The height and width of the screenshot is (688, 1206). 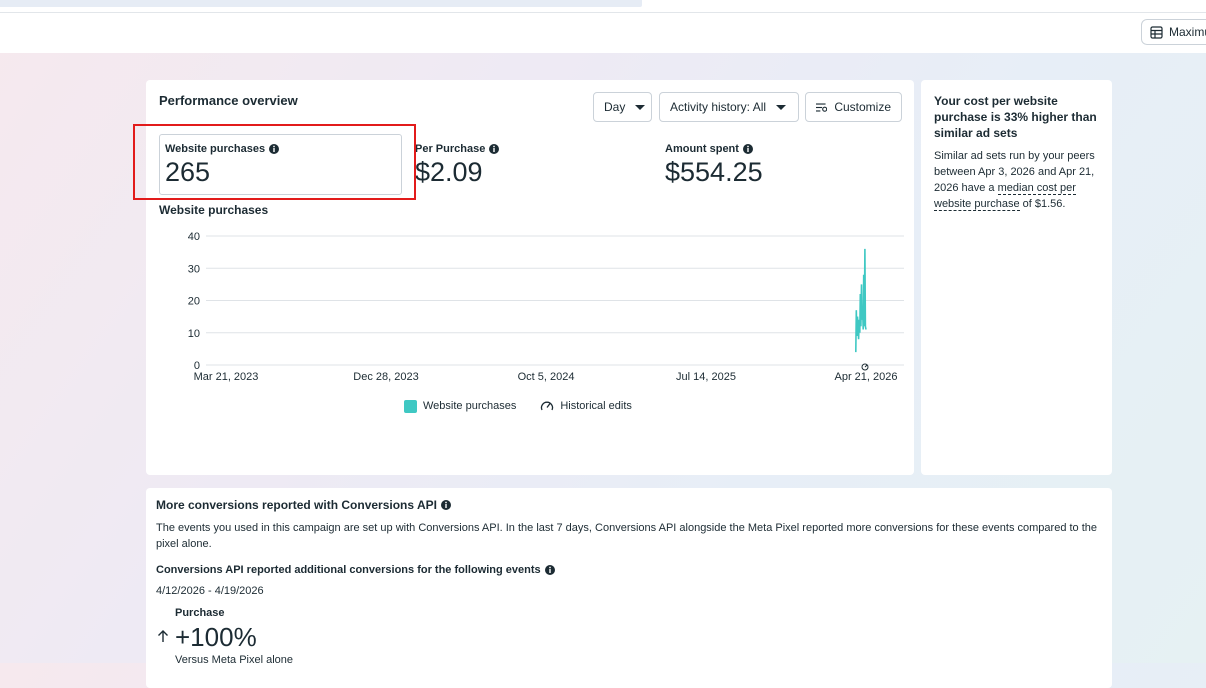 What do you see at coordinates (321, 3) in the screenshot?
I see `top-tab-bar` at bounding box center [321, 3].